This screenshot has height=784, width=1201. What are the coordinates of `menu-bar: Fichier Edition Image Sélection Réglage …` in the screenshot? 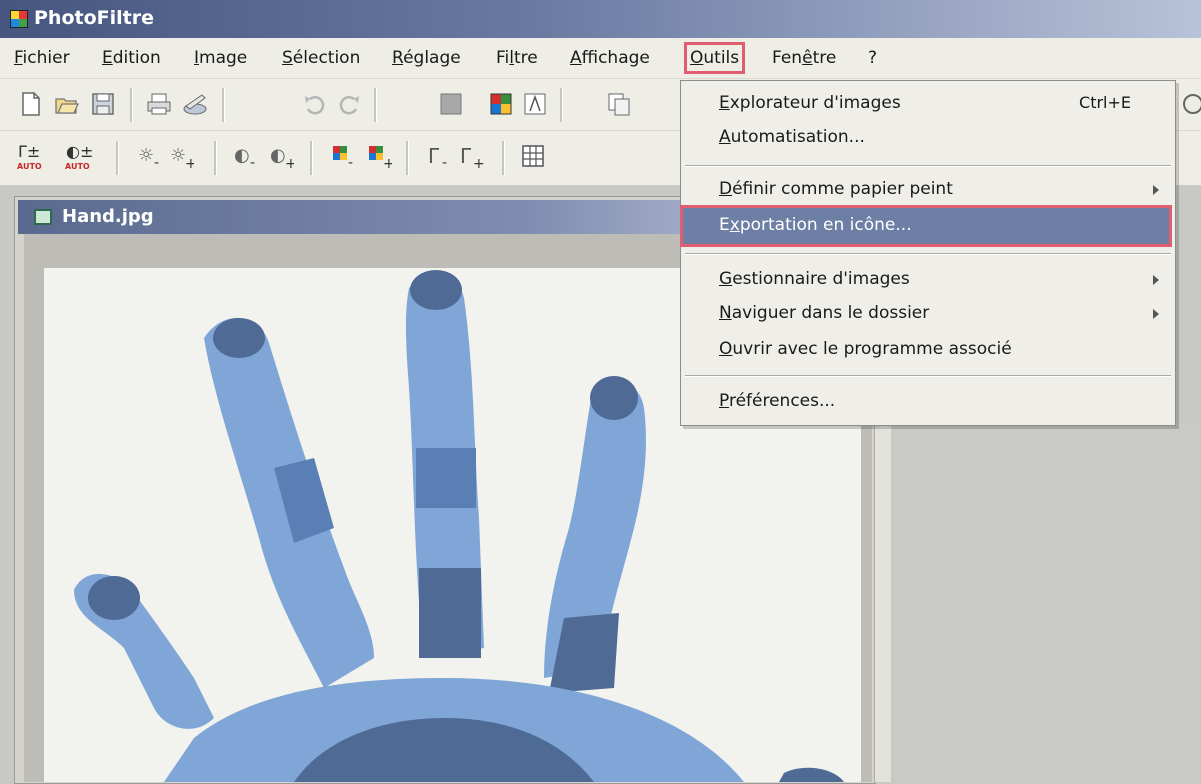 It's located at (600, 58).